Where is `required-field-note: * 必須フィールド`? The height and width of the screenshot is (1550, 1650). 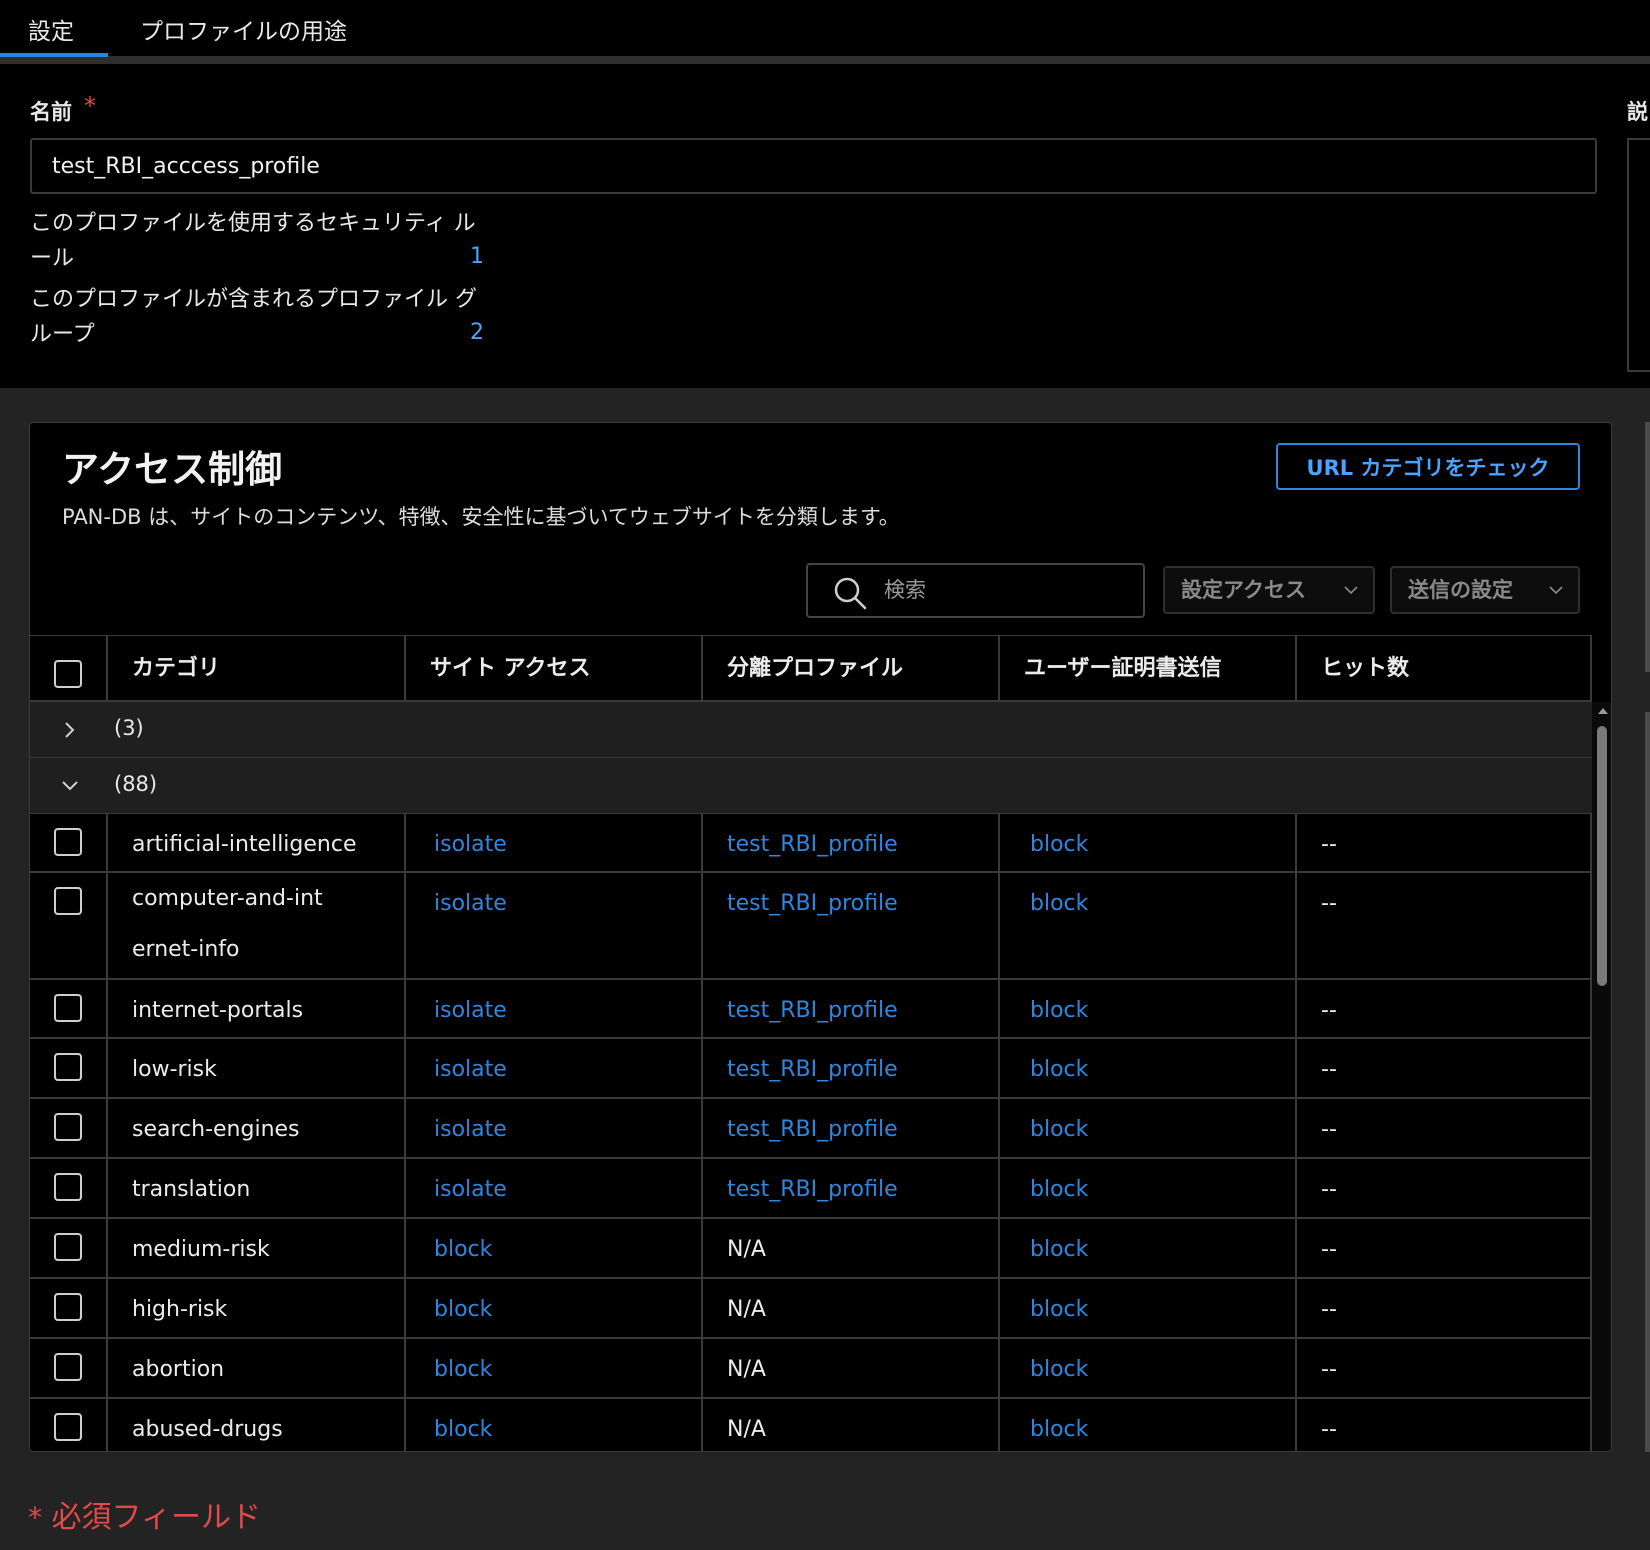
required-field-note: * 必須フィールド is located at coordinates (144, 1514).